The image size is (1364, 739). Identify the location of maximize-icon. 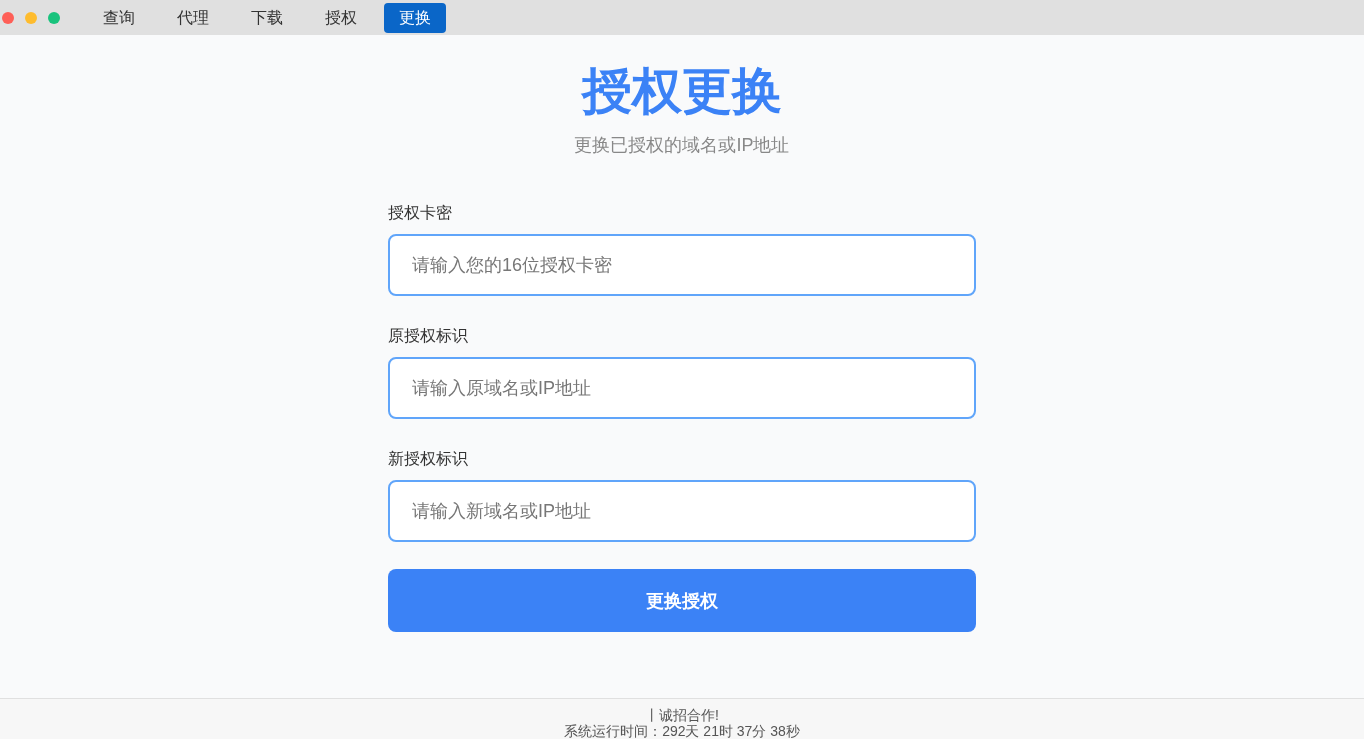
(54, 17).